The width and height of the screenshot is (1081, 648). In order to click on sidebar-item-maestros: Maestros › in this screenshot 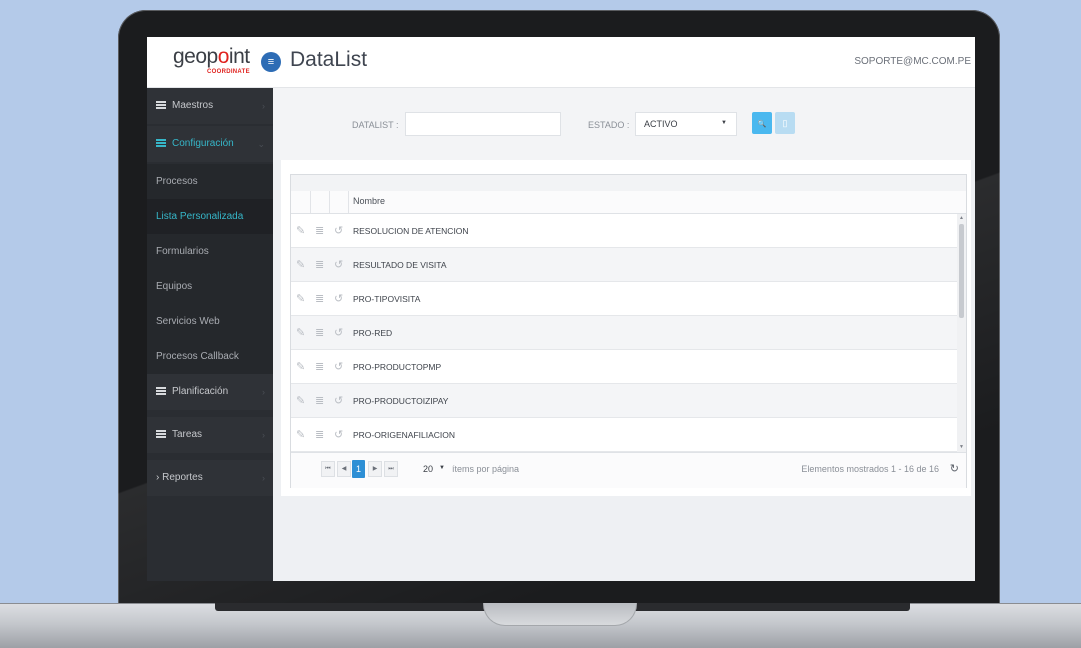, I will do `click(210, 106)`.